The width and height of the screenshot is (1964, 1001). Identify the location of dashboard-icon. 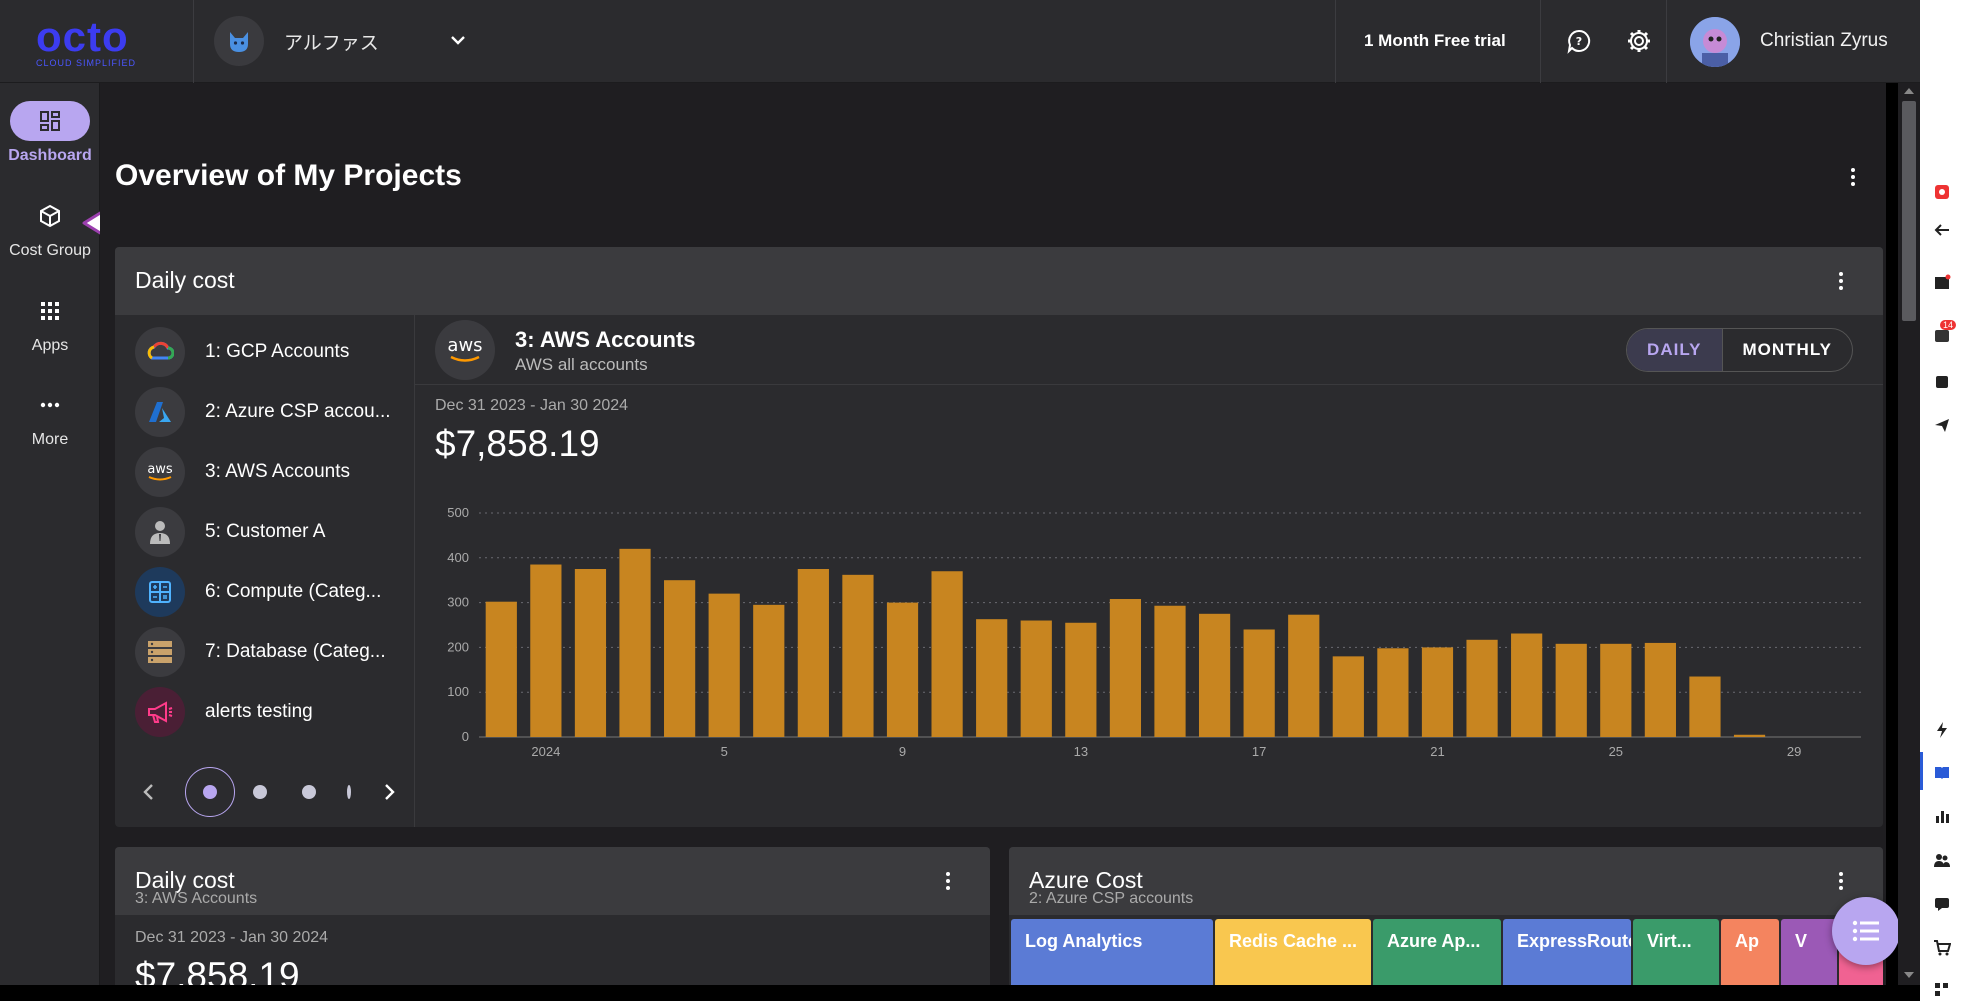
(50, 121).